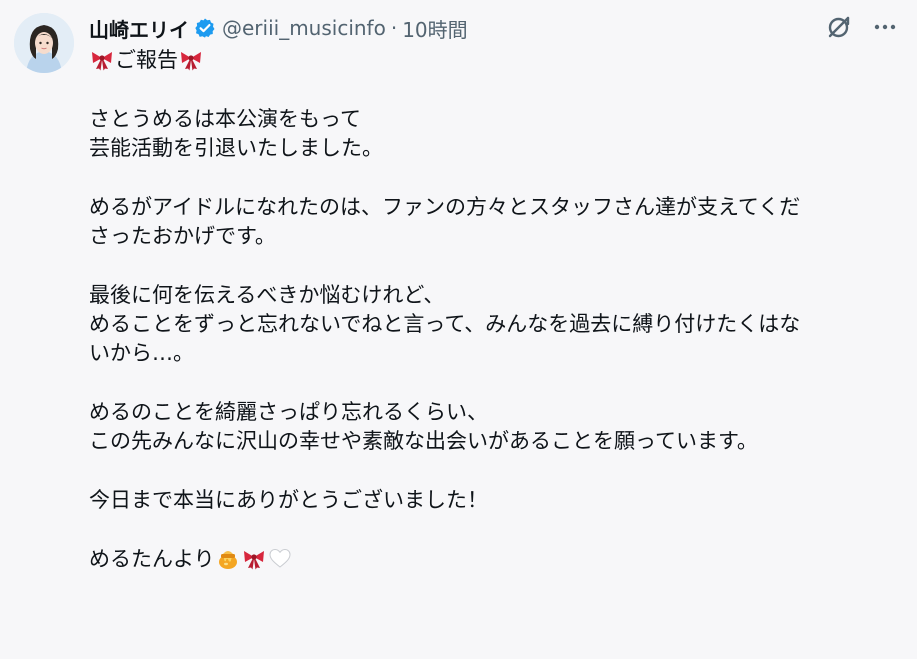  Describe the element at coordinates (839, 27) in the screenshot. I see `grok-icon` at that location.